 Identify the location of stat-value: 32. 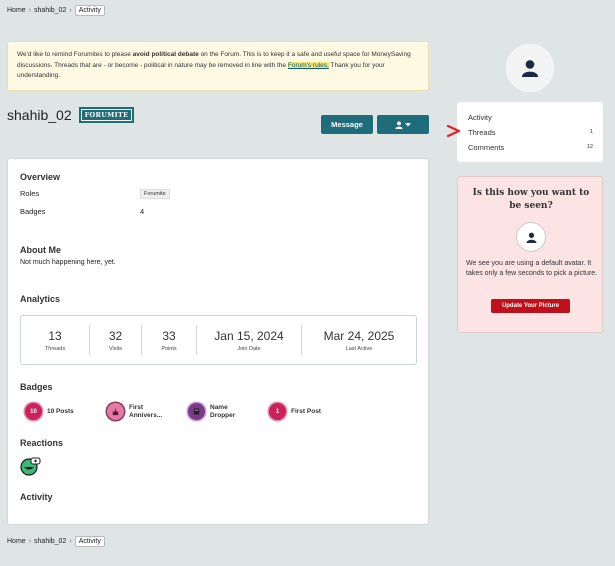
(115, 335).